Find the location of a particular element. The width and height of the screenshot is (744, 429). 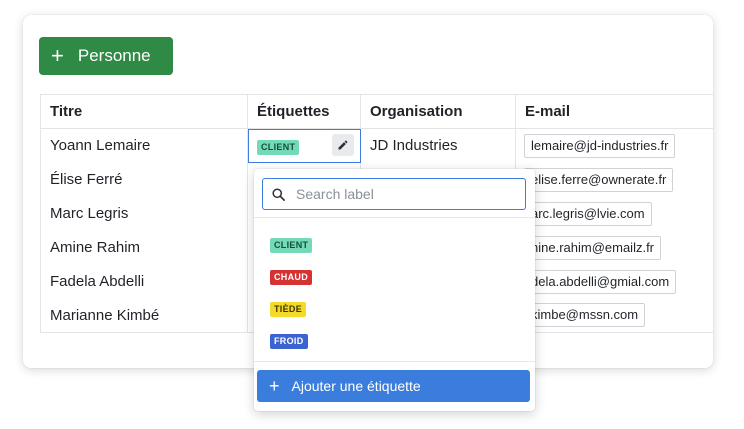

email-chip: nine.rahim@emailz.fr is located at coordinates (593, 247).